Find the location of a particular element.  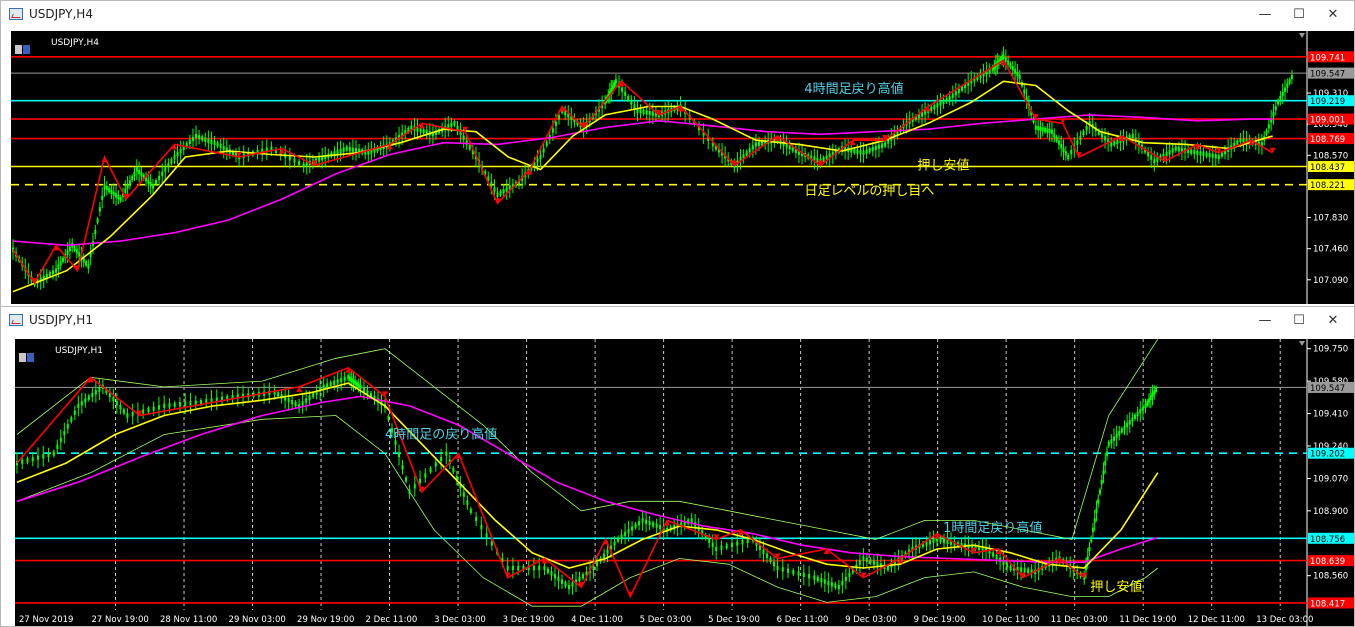

price-level-label: 108.417 is located at coordinates (1327, 604).